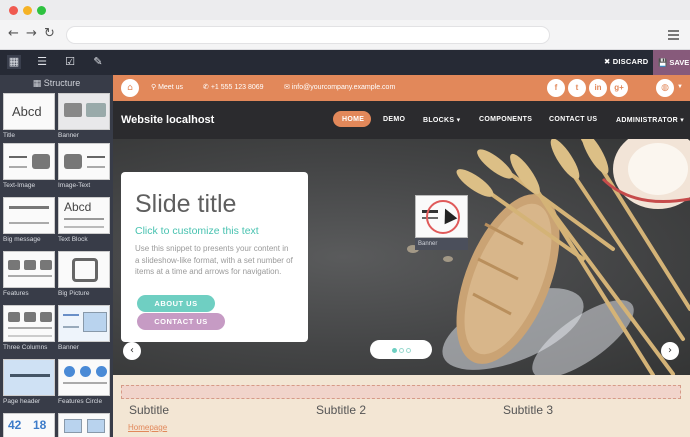 The height and width of the screenshot is (437, 690). What do you see at coordinates (149, 410) in the screenshot?
I see `column-subtitle-1: Subtitle` at bounding box center [149, 410].